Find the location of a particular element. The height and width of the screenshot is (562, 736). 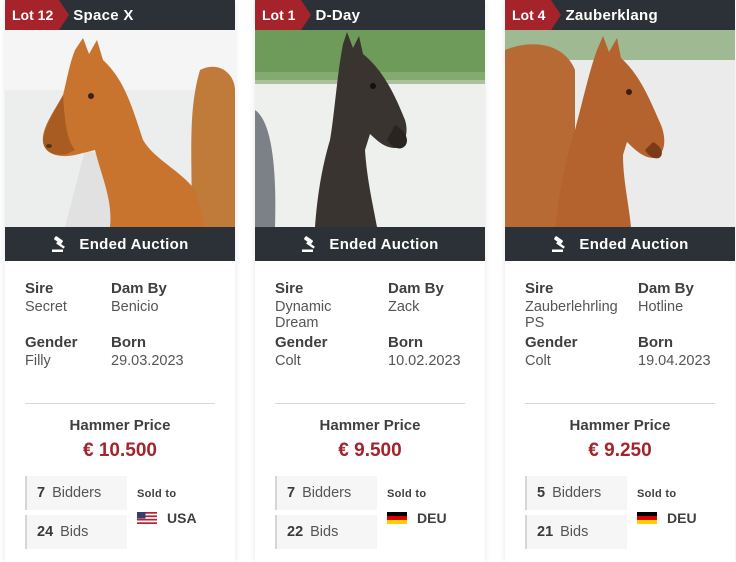

bids-stat: 22 Bids is located at coordinates (326, 532).